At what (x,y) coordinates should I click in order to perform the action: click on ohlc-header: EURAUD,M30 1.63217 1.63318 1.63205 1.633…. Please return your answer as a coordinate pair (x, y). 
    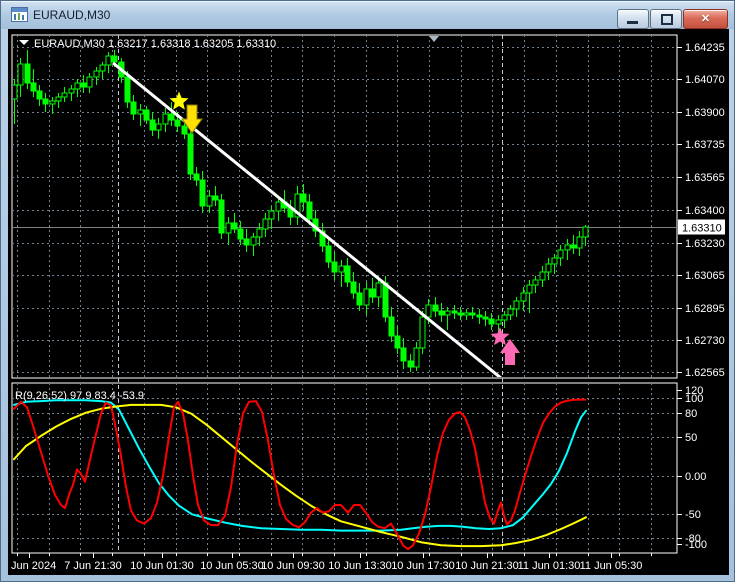
    Looking at the image, I should click on (155, 44).